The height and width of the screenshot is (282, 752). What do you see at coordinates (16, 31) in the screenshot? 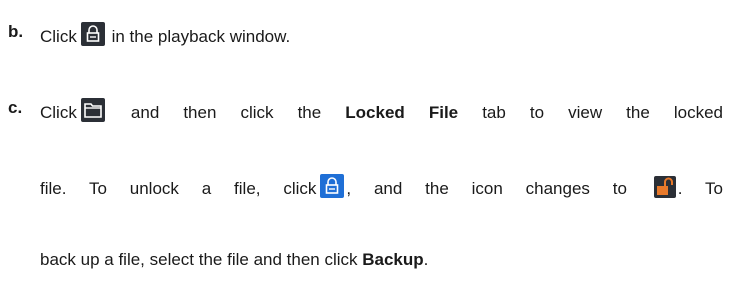
I see `step-marker: b.` at bounding box center [16, 31].